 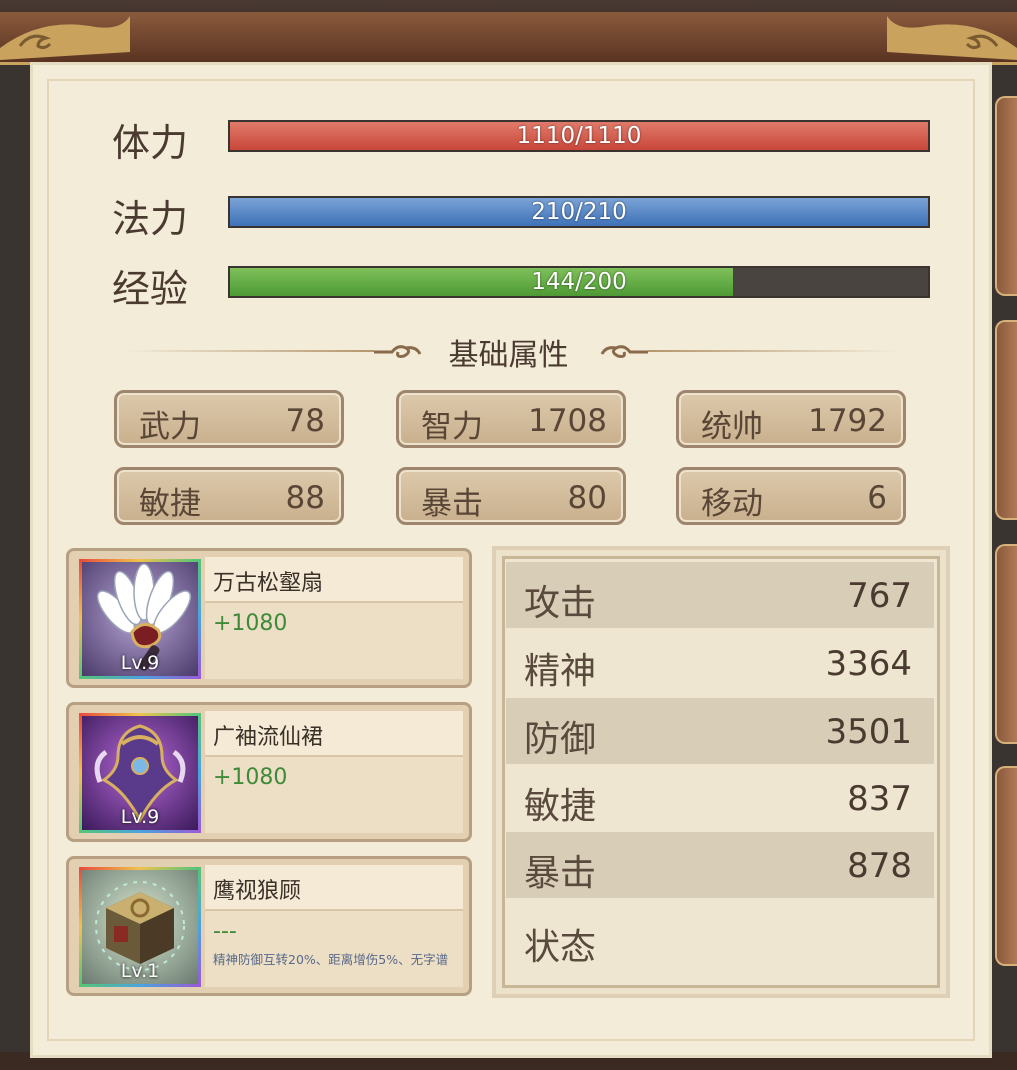 I want to click on left-ornament-icon, so click(x=65, y=38).